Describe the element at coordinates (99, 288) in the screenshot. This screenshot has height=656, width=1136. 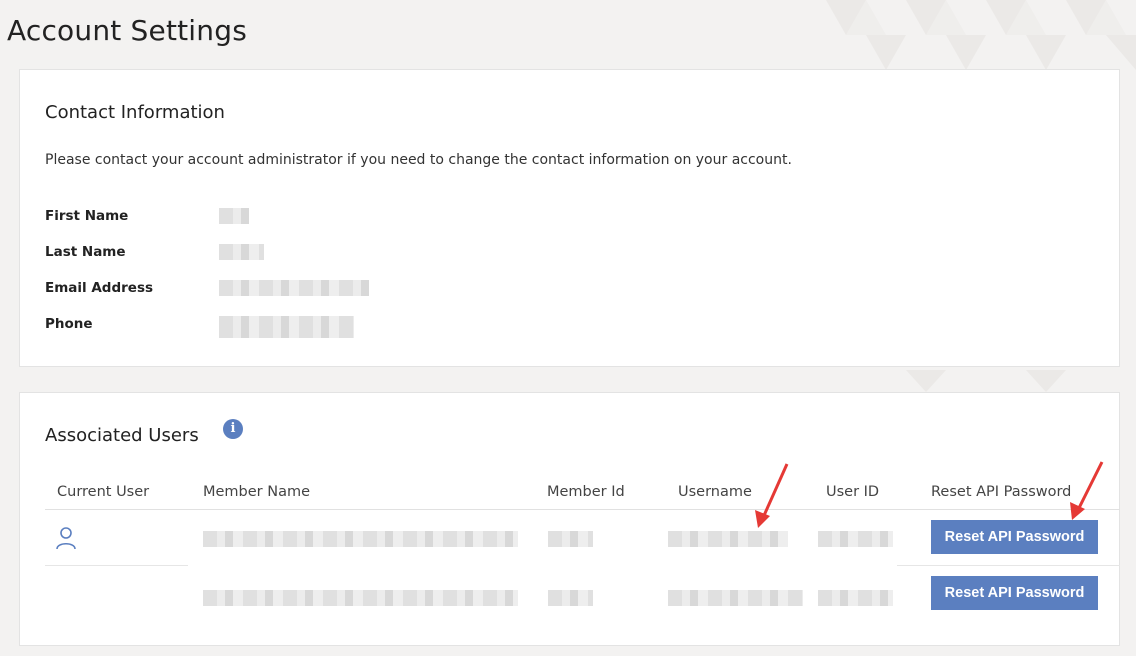
I see `email-address-label: Email Address` at that location.